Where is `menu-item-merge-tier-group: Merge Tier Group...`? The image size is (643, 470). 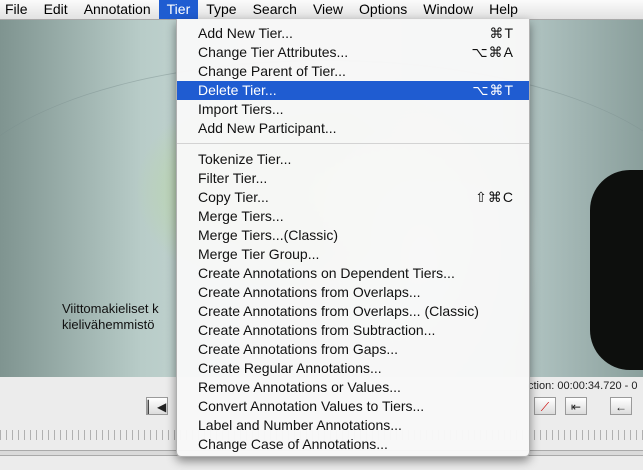 menu-item-merge-tier-group: Merge Tier Group... is located at coordinates (353, 254).